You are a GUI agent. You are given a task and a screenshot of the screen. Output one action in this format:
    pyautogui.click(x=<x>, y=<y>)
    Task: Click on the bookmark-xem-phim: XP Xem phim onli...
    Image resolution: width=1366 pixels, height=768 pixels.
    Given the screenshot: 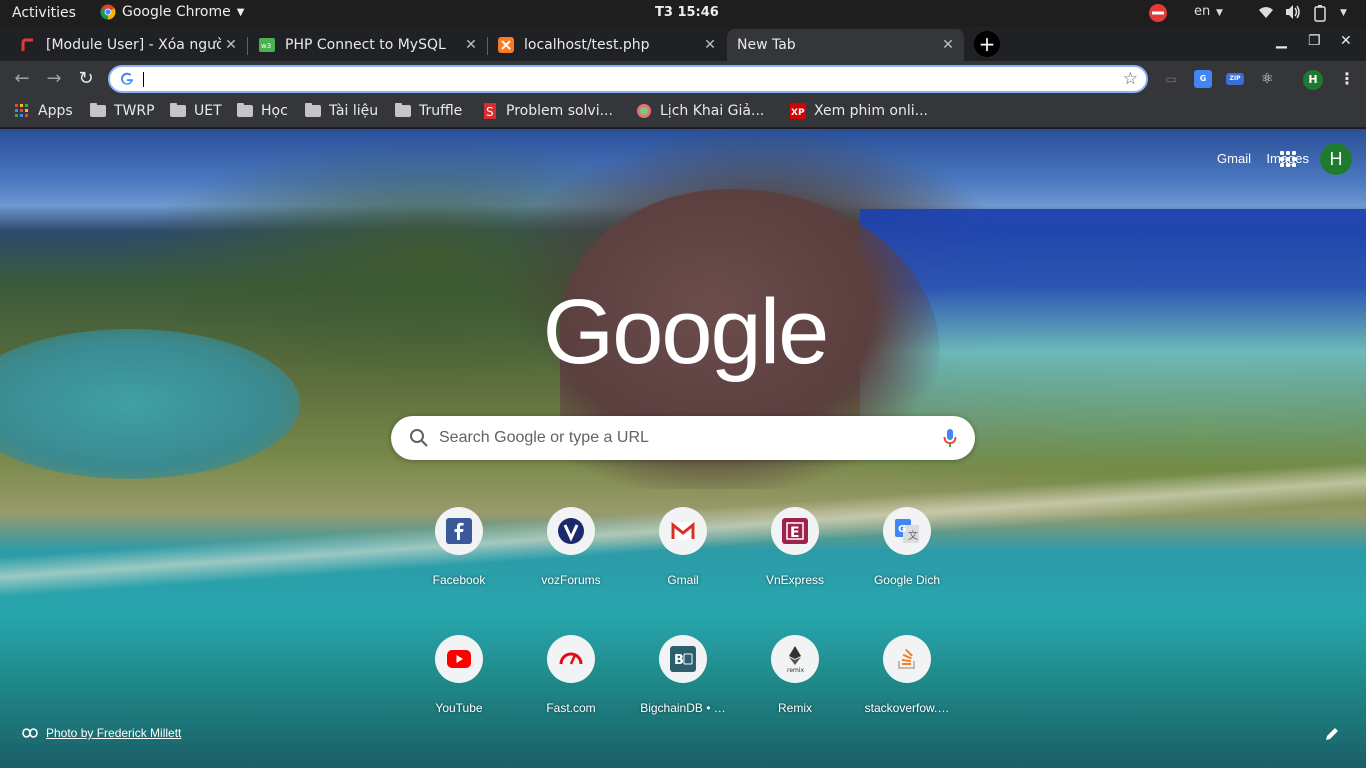 What is the action you would take?
    pyautogui.click(x=859, y=111)
    